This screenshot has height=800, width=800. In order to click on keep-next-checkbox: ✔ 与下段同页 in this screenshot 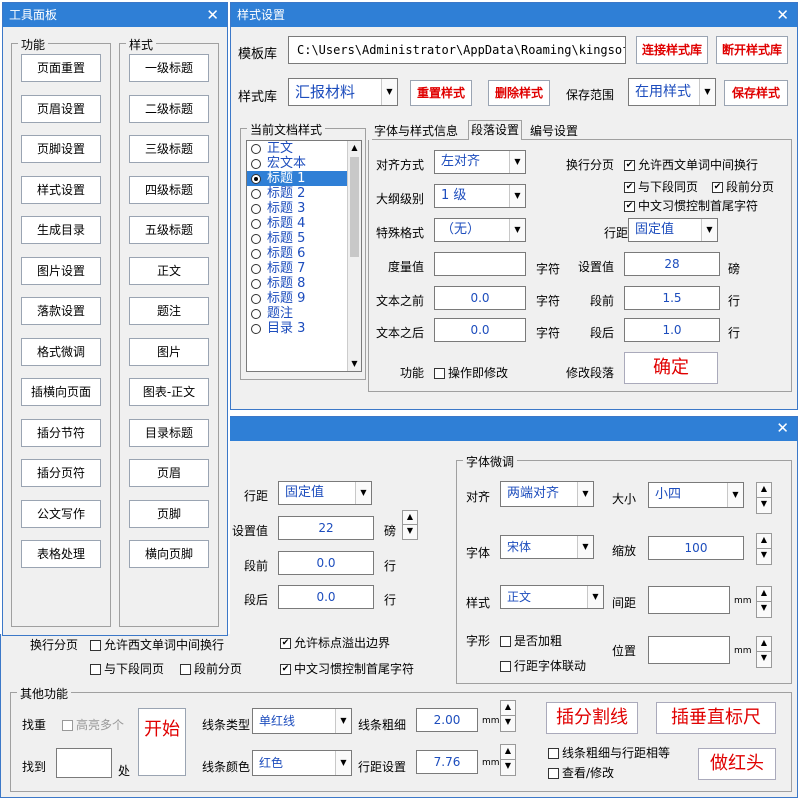, I will do `click(661, 186)`.